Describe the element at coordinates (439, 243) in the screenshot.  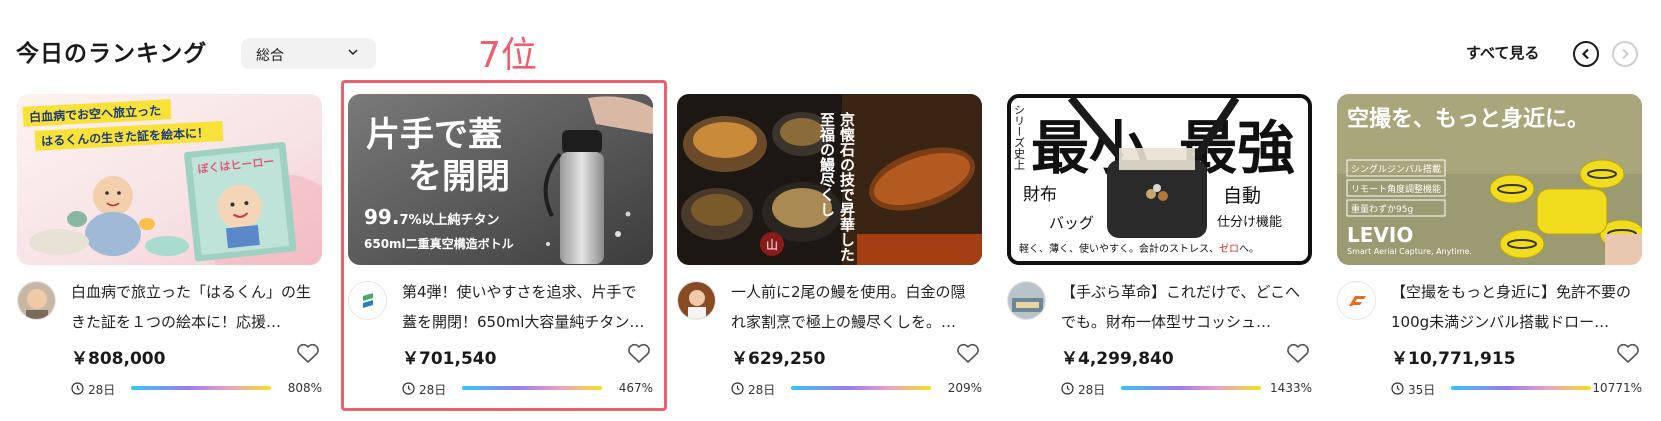
I see `image-spec-2: 650ml二重真空構造ボトル` at that location.